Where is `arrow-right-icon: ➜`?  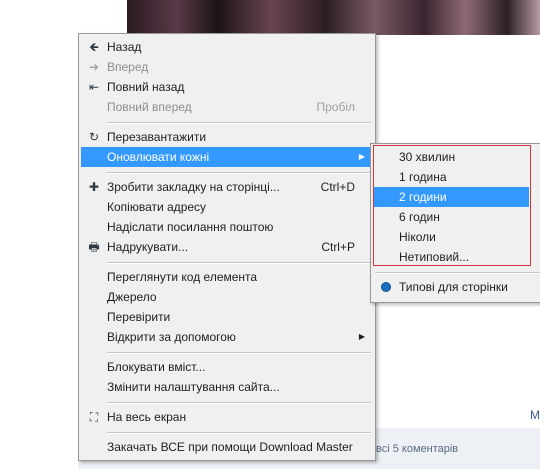 arrow-right-icon: ➜ is located at coordinates (94, 67).